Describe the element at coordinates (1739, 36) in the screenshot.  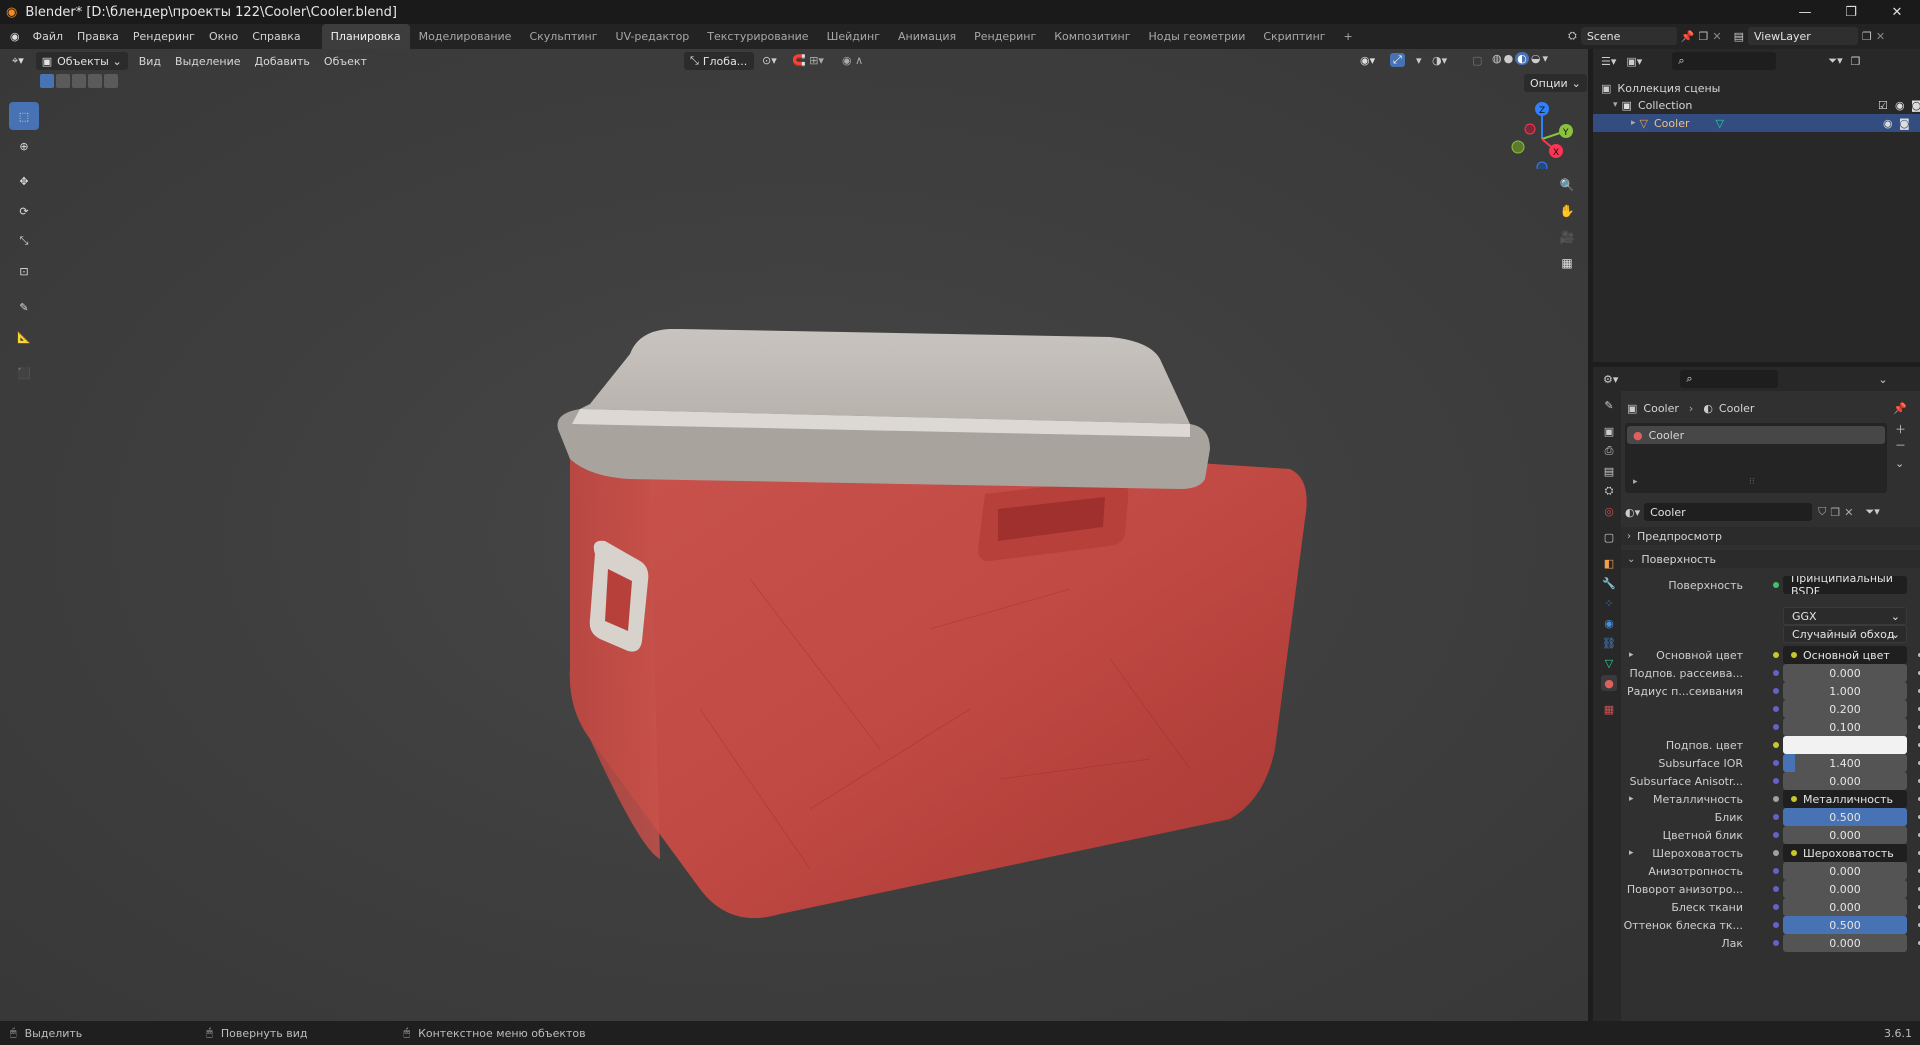
I see `view-layer-icon: ▤` at that location.